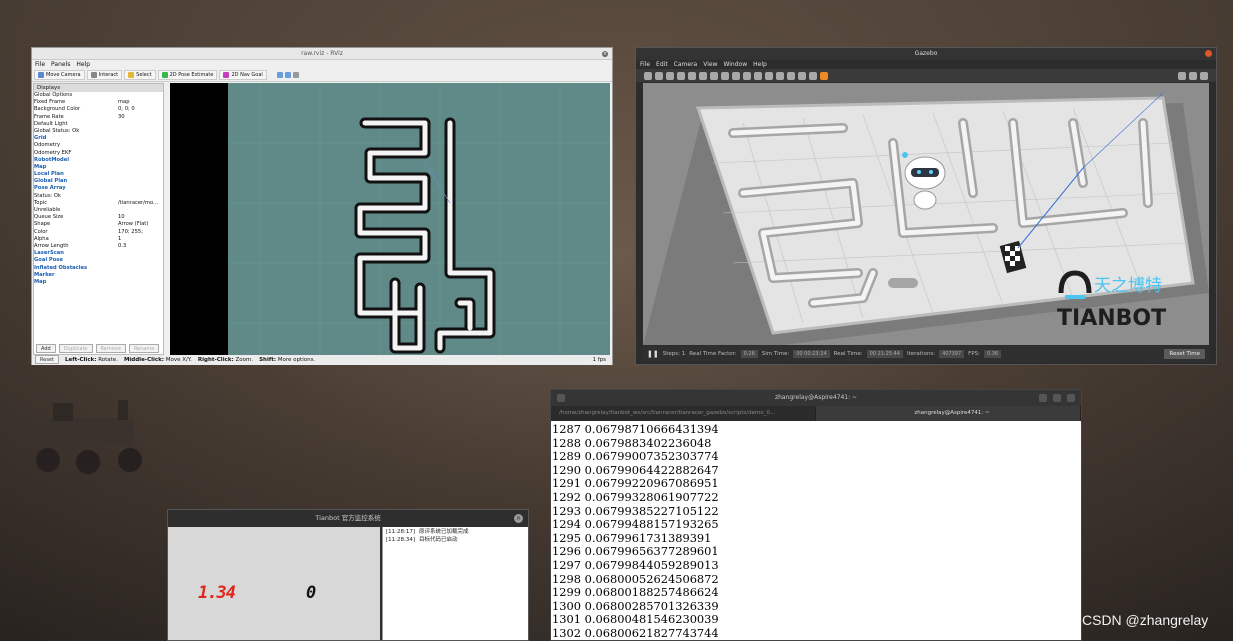 This screenshot has height=641, width=1233. I want to click on snap-icon, so click(813, 75).